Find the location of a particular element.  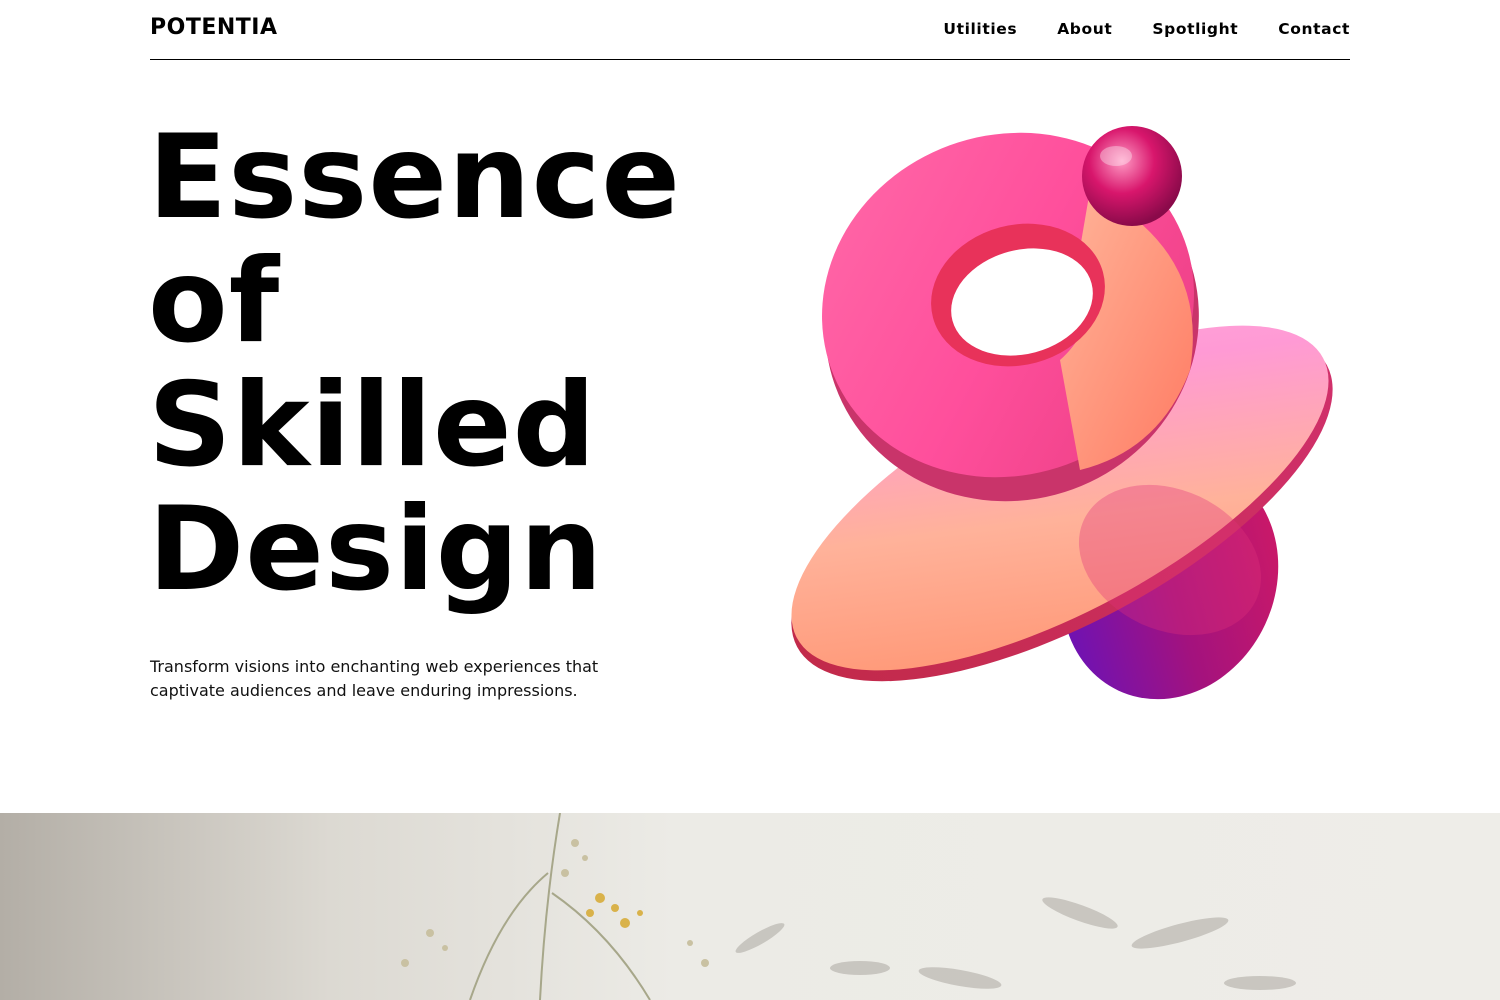

site-logo: POTENTIA is located at coordinates (214, 27).